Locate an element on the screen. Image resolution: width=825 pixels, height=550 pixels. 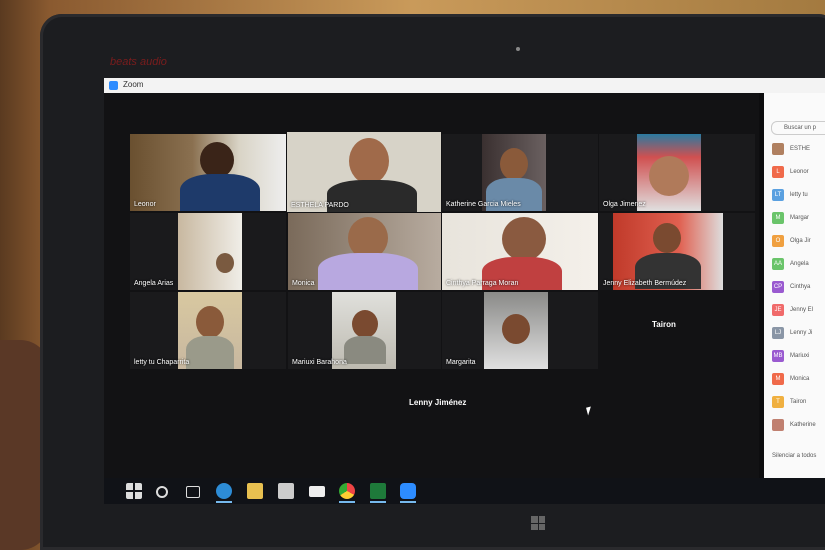
windows-logo is located at coordinates (538, 523).